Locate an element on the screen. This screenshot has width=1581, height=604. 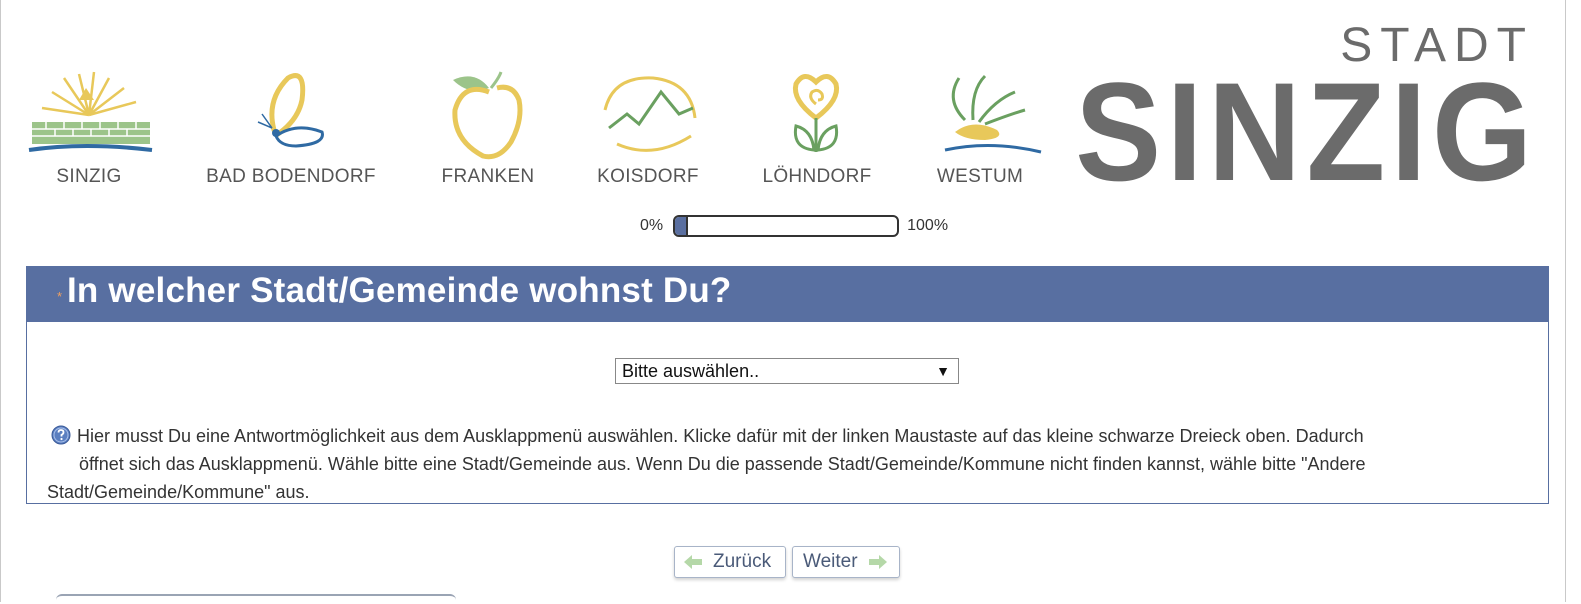
progress-max-label: 100% is located at coordinates (928, 225).